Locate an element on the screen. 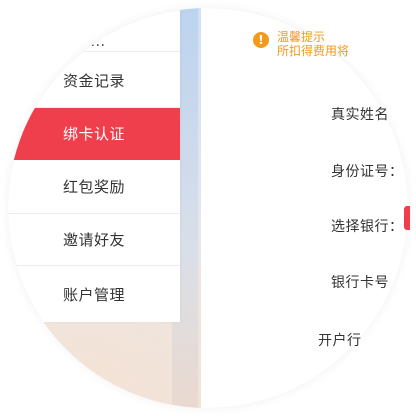 The width and height of the screenshot is (416, 416). menu-item-account-management: 账户管理 is located at coordinates (94, 294).